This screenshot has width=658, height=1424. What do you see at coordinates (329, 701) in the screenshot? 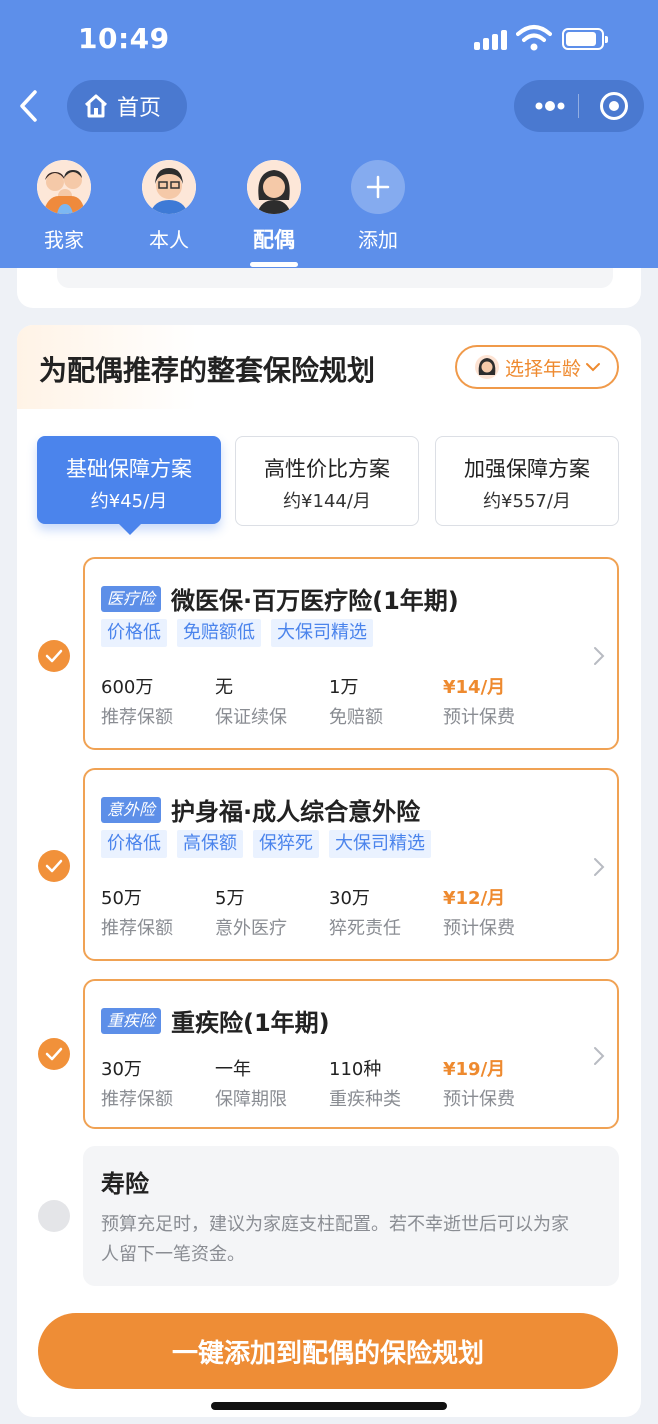
I see `product-stats: 600万推荐保额 无保证续保 1万免赔额 ¥14/月预计保费` at bounding box center [329, 701].